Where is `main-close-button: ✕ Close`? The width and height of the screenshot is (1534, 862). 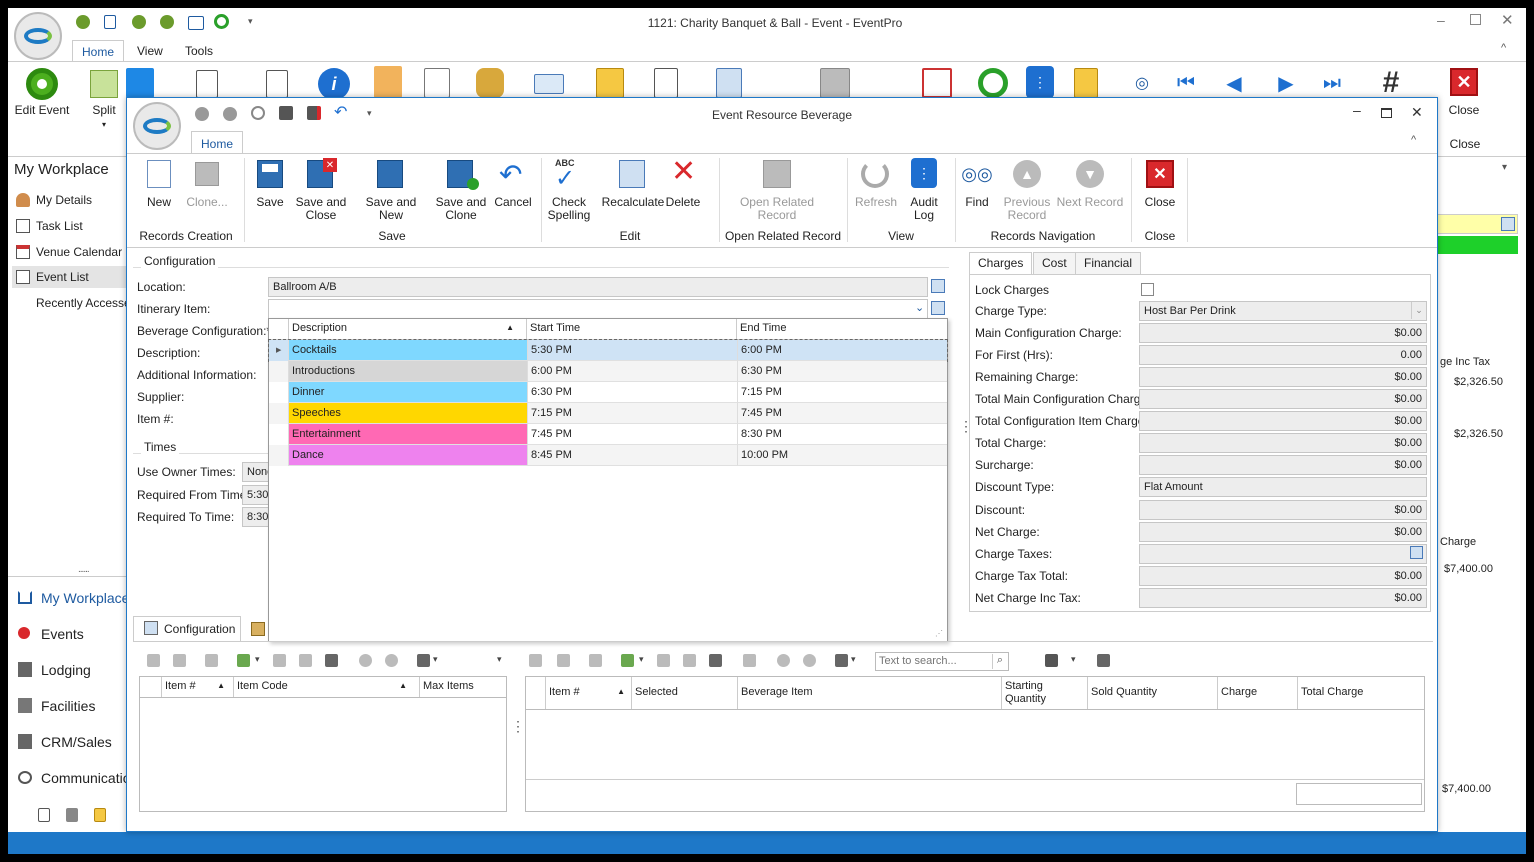 main-close-button: ✕ Close is located at coordinates (1464, 98).